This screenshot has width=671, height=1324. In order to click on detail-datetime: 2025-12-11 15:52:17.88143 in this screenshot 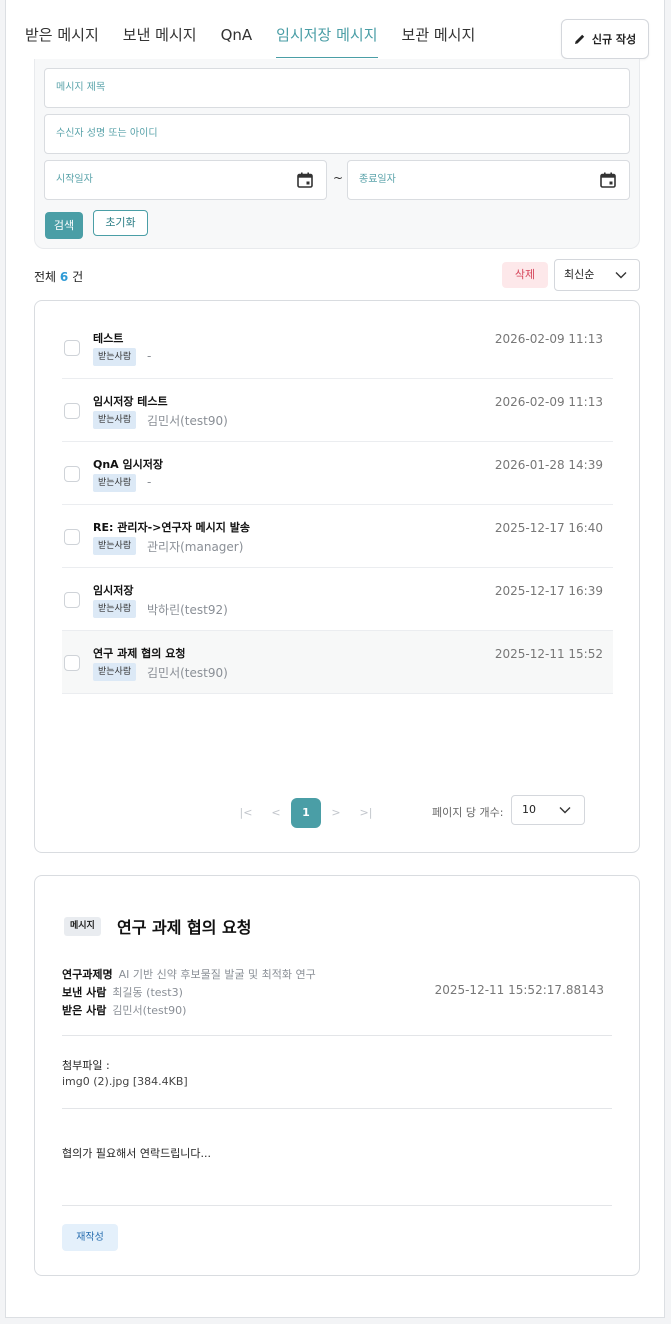, I will do `click(519, 990)`.